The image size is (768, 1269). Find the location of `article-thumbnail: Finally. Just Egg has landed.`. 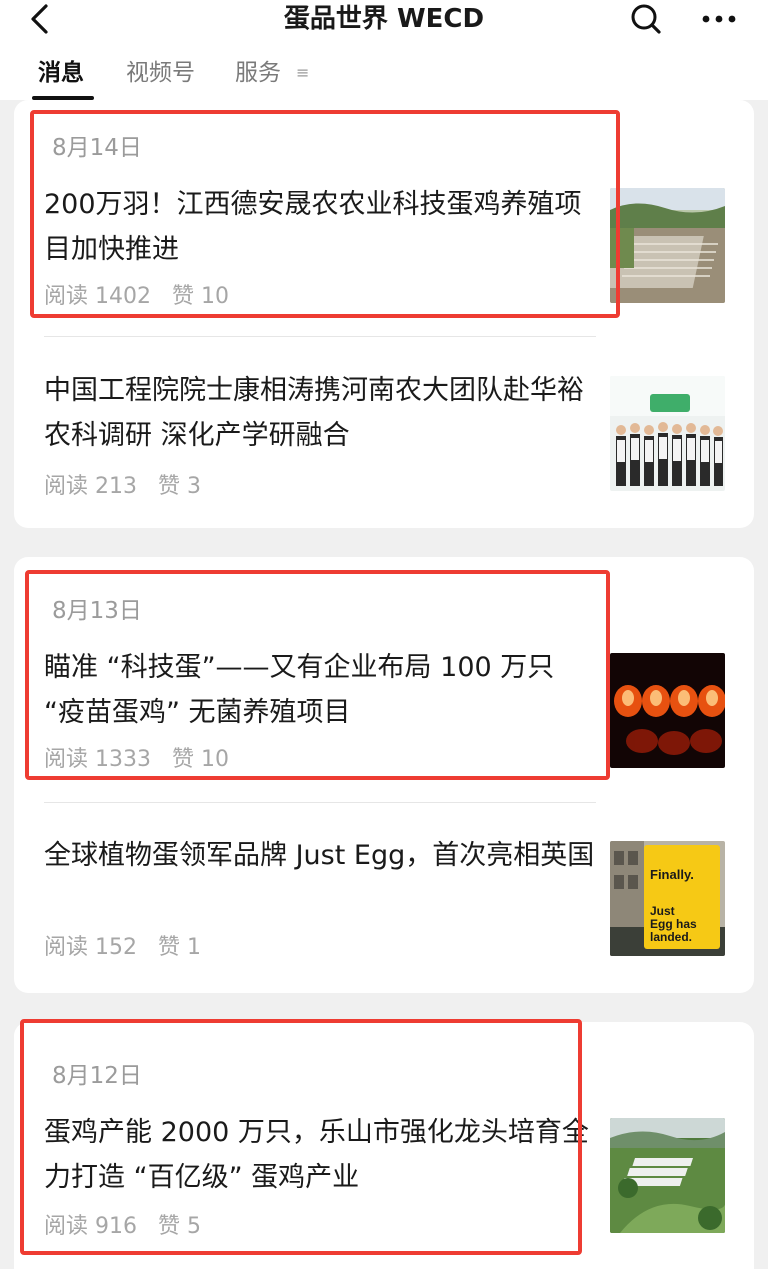

article-thumbnail: Finally. Just Egg has landed. is located at coordinates (667, 898).